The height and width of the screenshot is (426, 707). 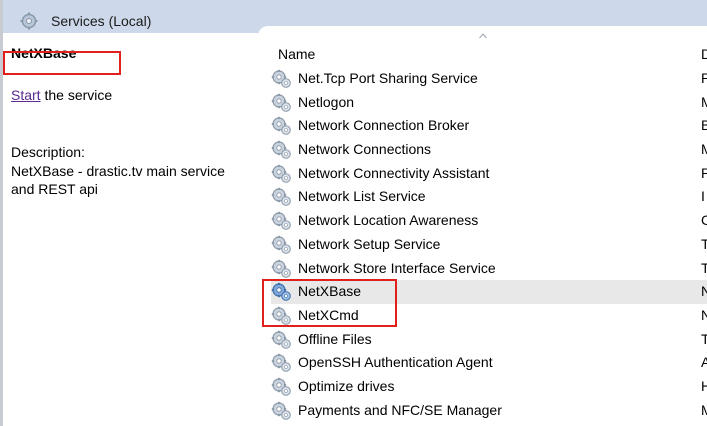 I want to click on netx-services-highlight, so click(x=329, y=303).